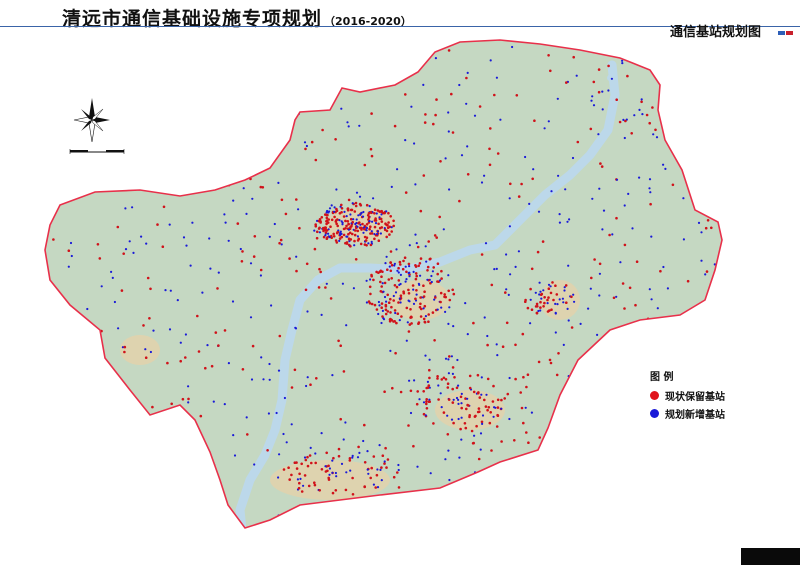 This screenshot has height=565, width=800. I want to click on urban-patch, so click(140, 350).